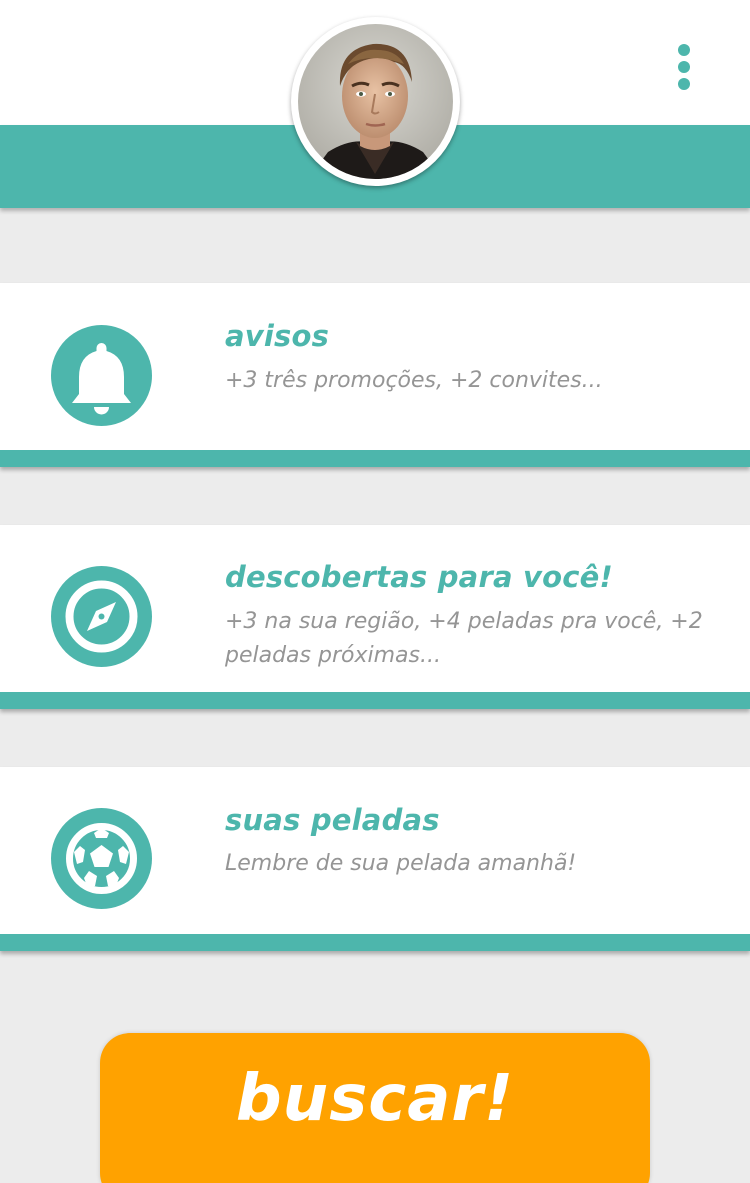 Image resolution: width=750 pixels, height=1183 pixels. I want to click on search-button-label: buscar!, so click(375, 1099).